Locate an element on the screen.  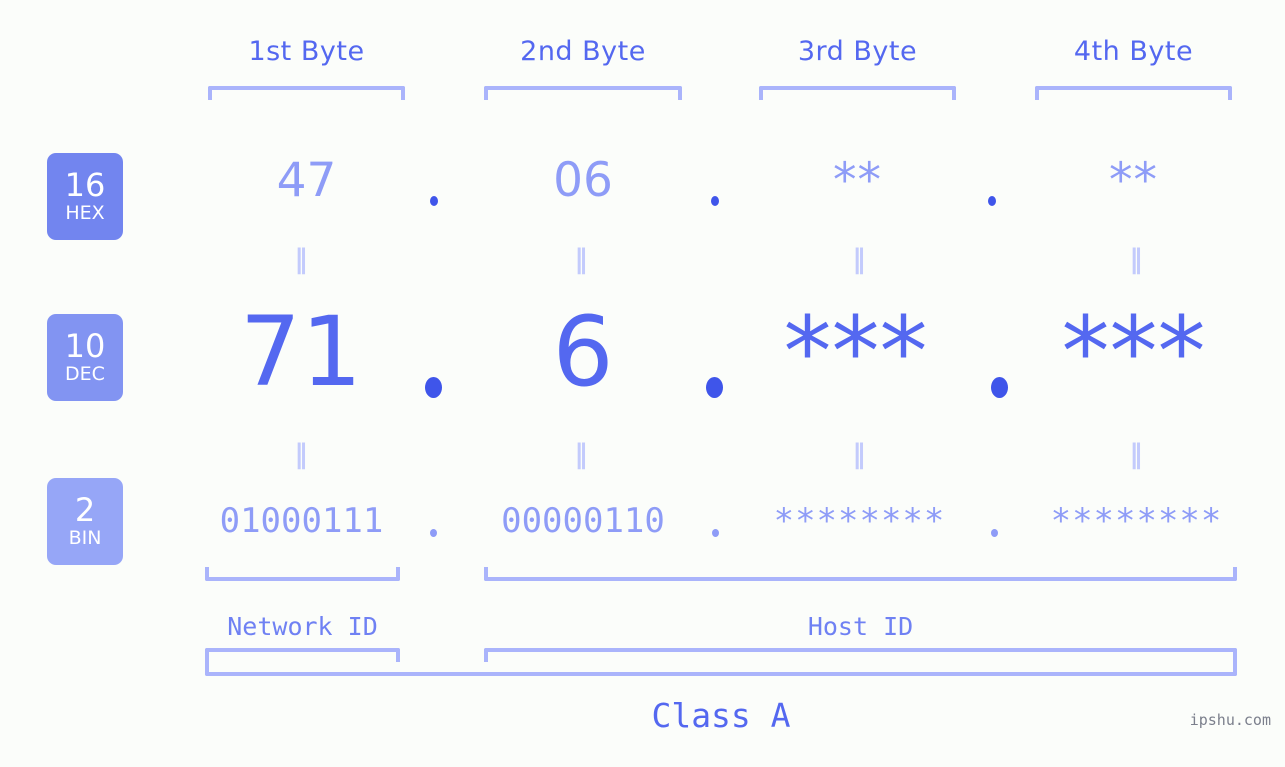
radix-badge-hex-name: HEX is located at coordinates (85, 213).